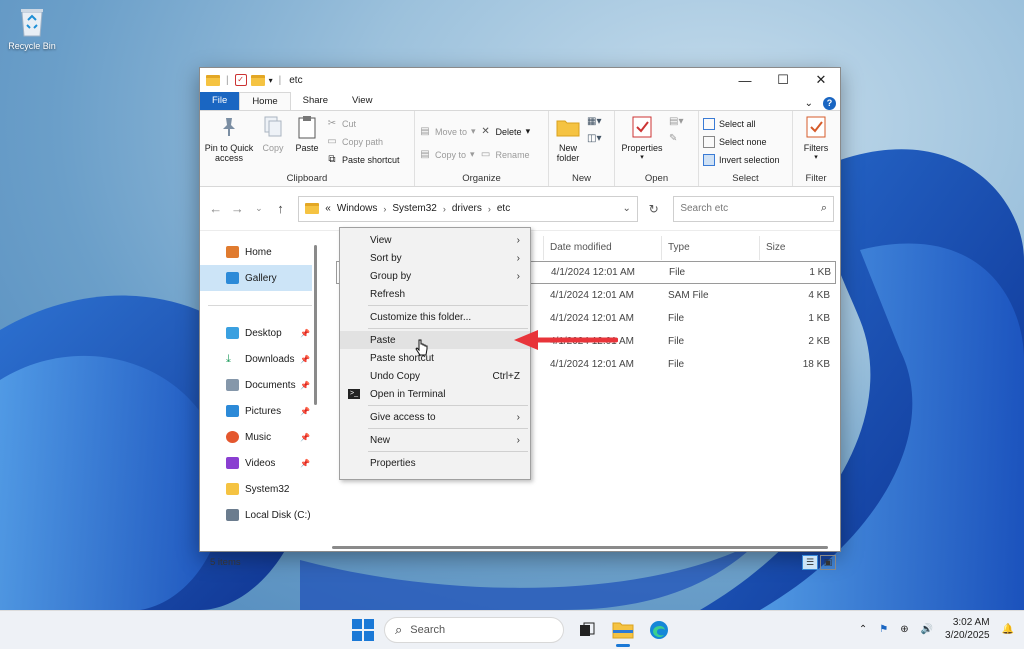 This screenshot has width=1024, height=649. Describe the element at coordinates (259, 515) in the screenshot. I see `nav-item-local-disk: Local Disk (C:)` at that location.